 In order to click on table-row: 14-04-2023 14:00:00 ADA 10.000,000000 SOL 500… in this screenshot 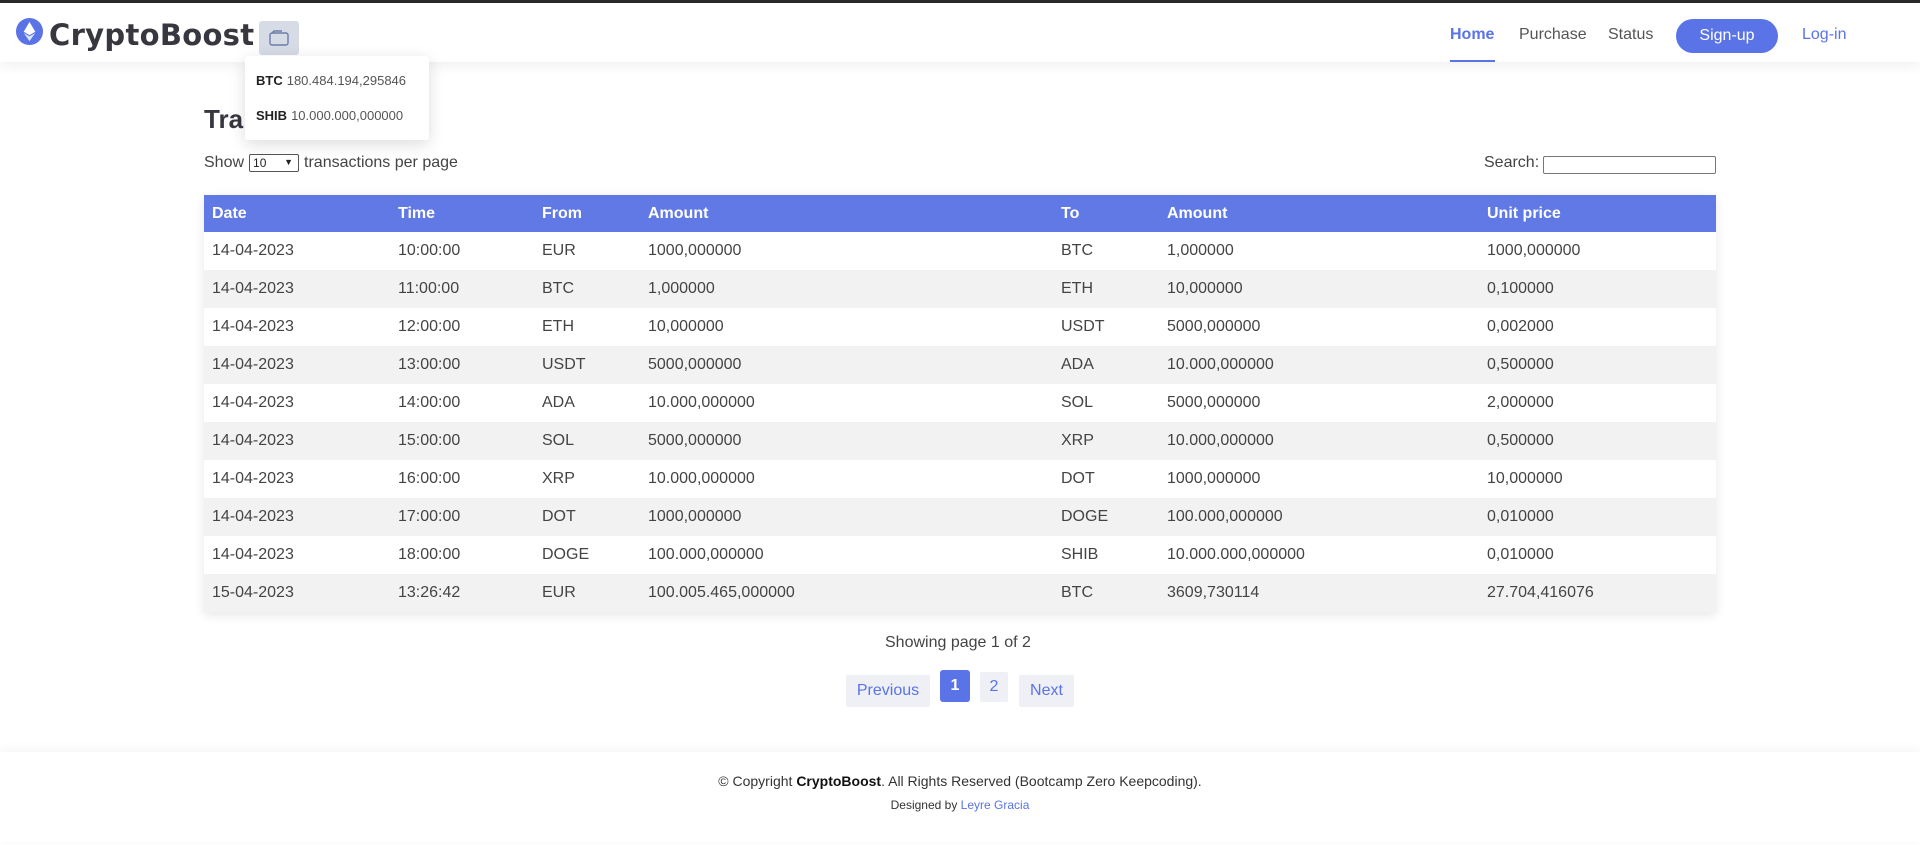, I will do `click(960, 403)`.